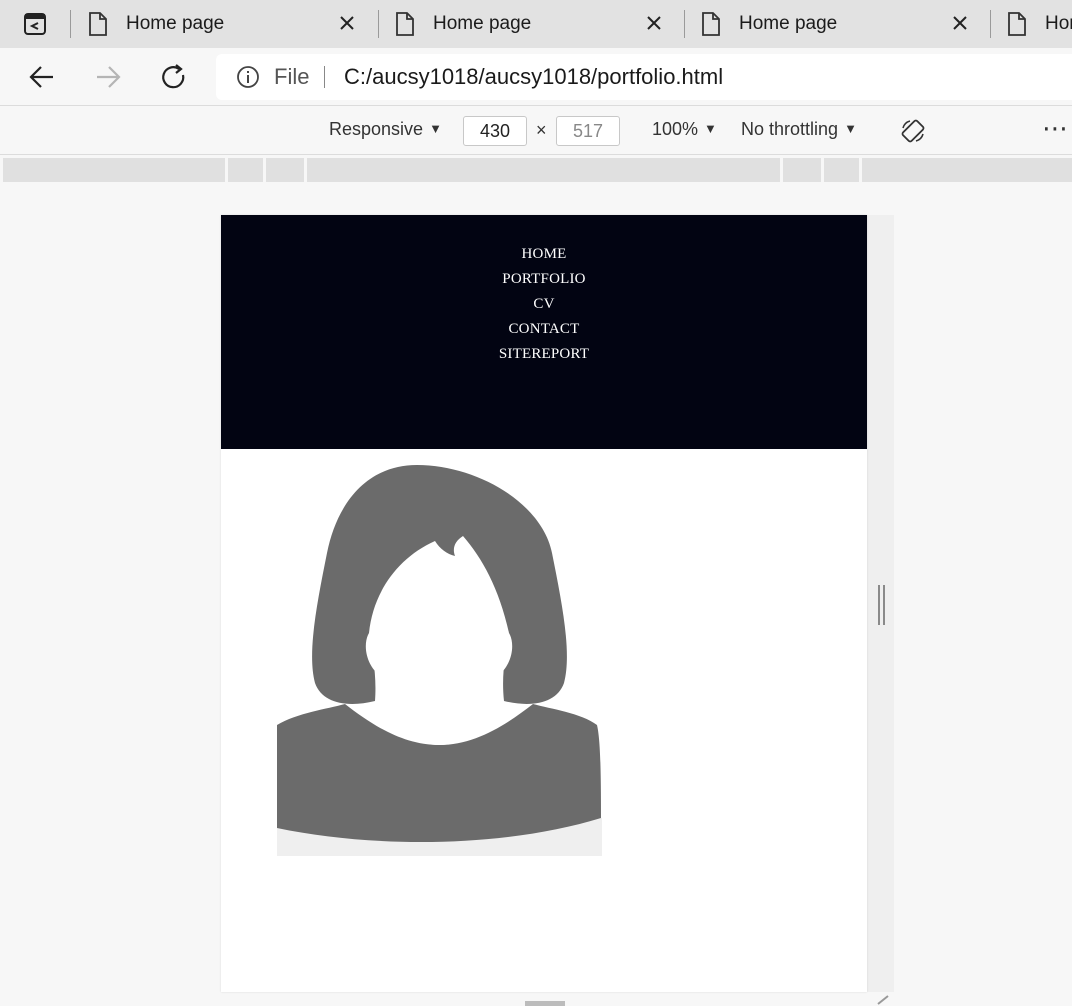 This screenshot has height=1006, width=1072. I want to click on back-icon, so click(42, 77).